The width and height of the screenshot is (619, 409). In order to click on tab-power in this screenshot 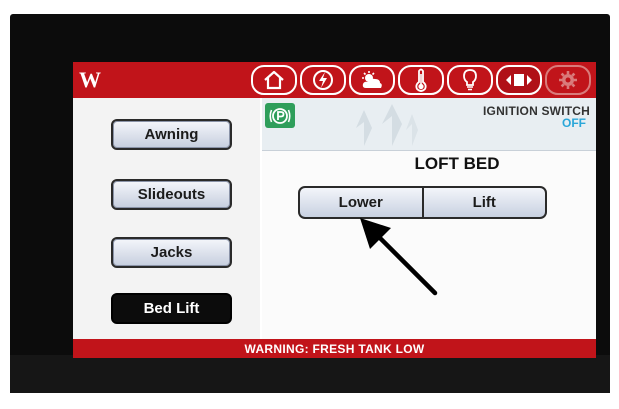, I will do `click(323, 80)`.